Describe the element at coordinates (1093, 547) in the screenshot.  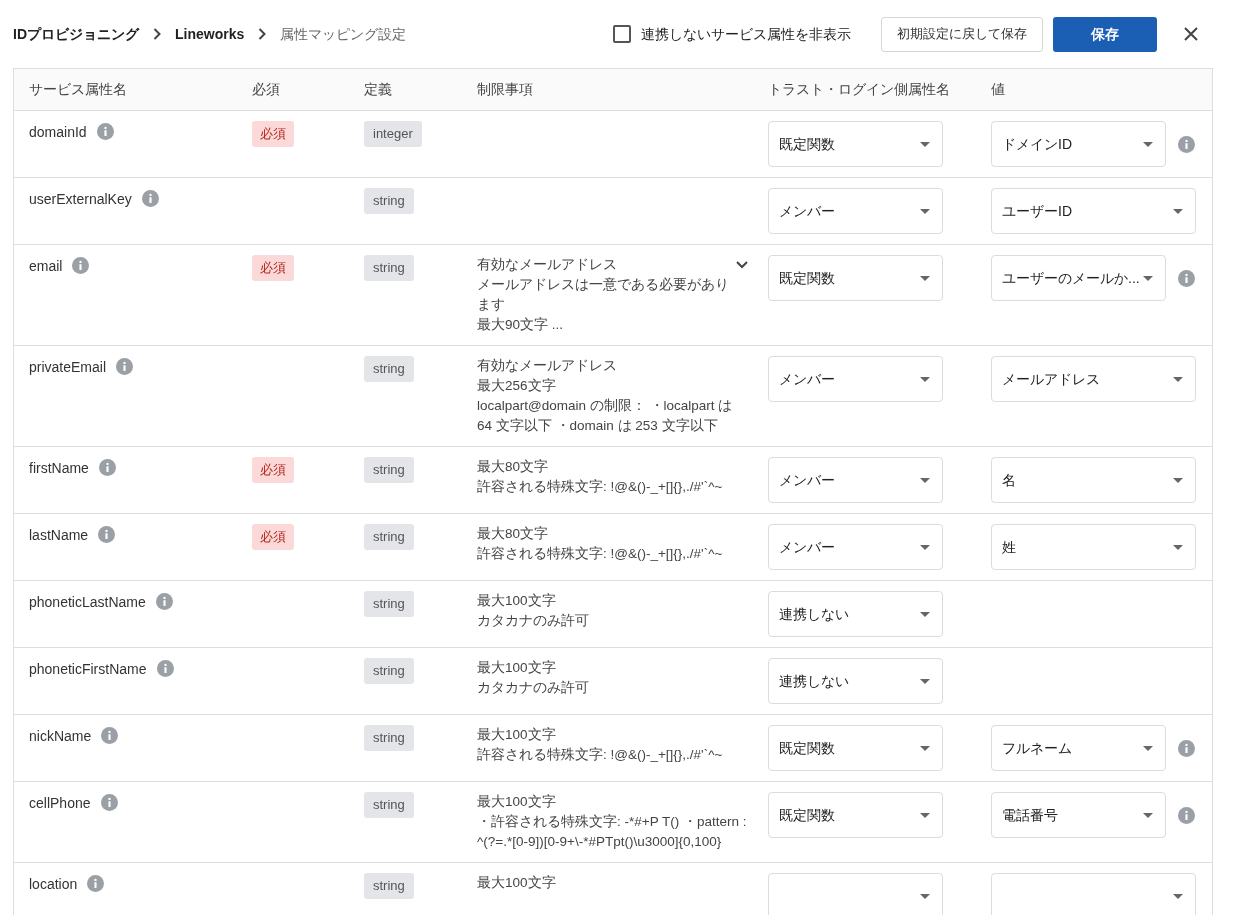
I see `dropdown-select: 姓` at that location.